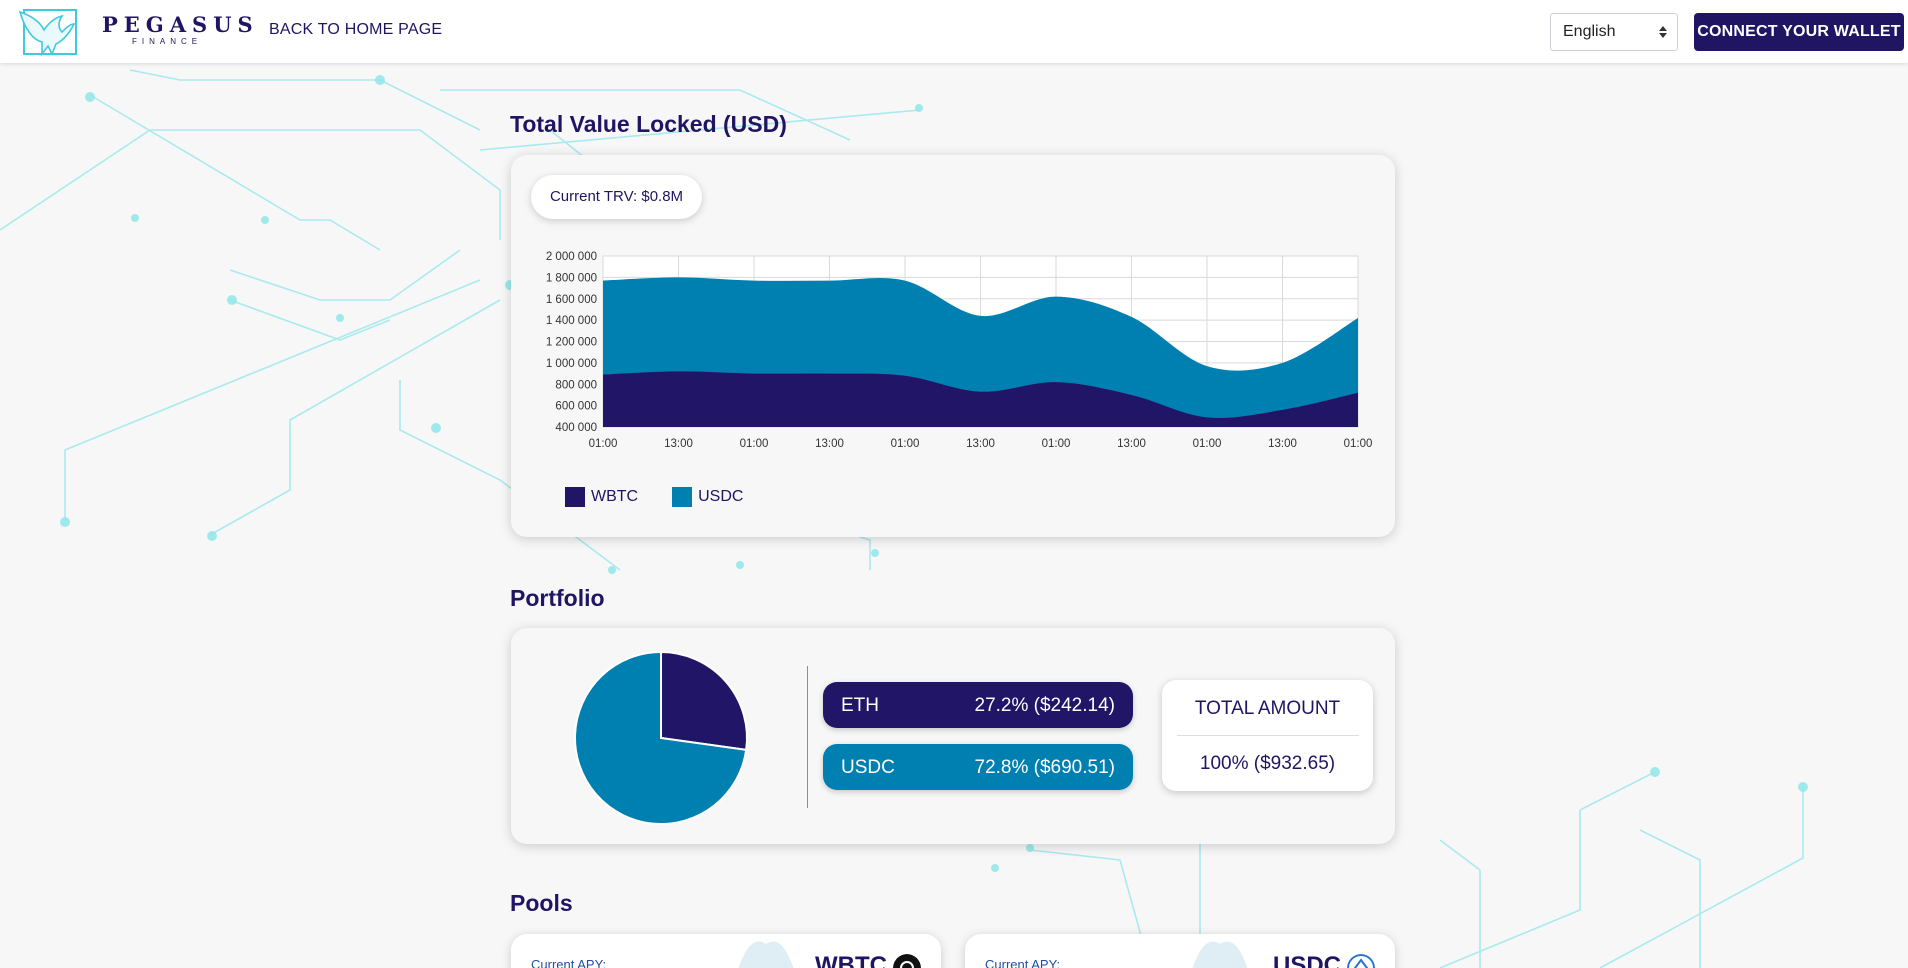 The width and height of the screenshot is (1908, 968). What do you see at coordinates (1799, 32) in the screenshot?
I see `connect-wallet-button: CONNECT YOUR WALLET` at bounding box center [1799, 32].